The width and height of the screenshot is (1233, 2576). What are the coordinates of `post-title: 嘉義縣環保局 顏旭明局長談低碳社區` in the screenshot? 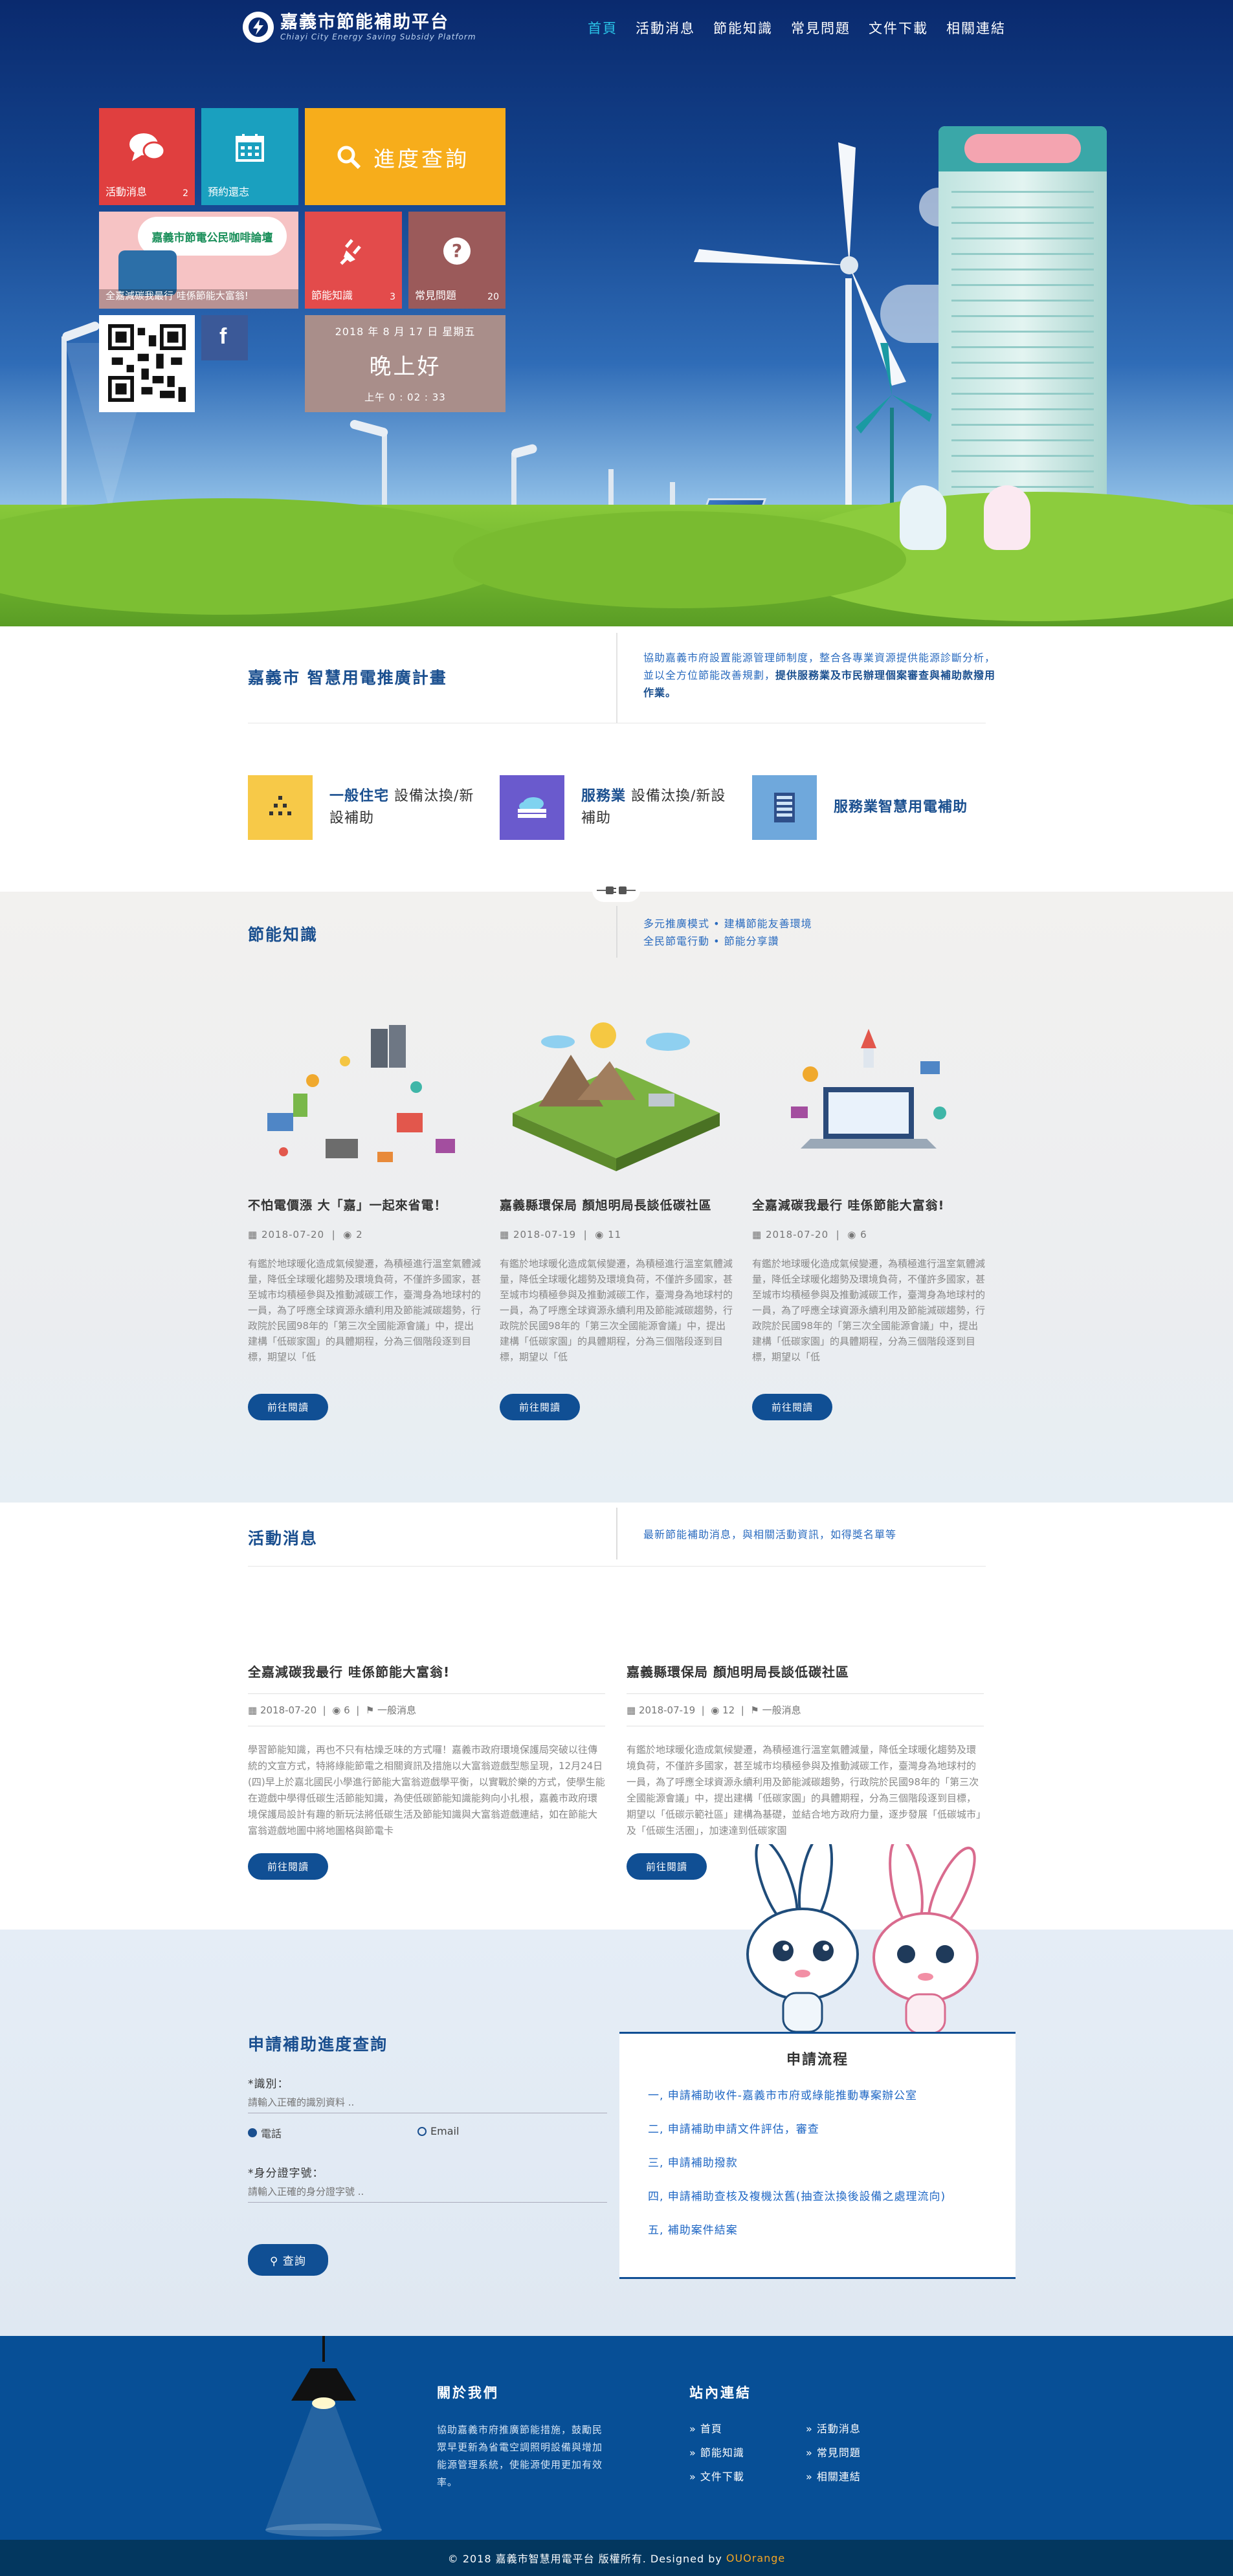 It's located at (805, 1671).